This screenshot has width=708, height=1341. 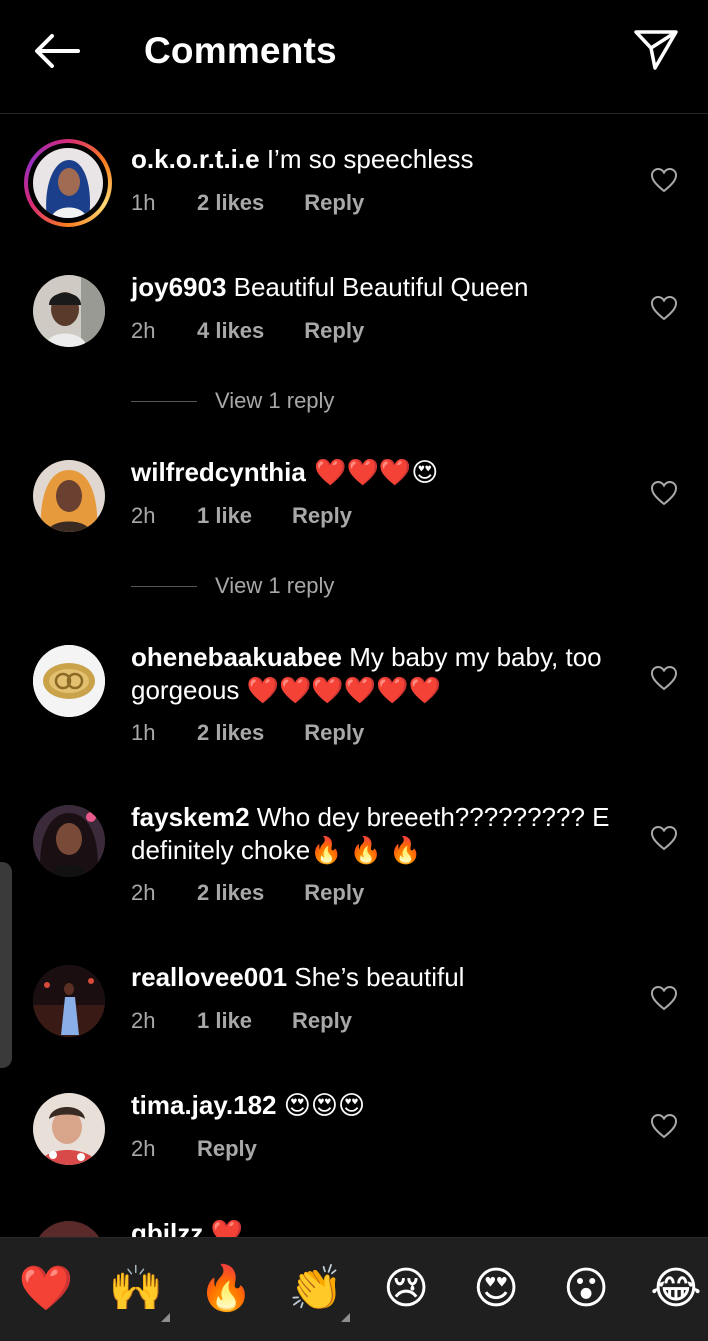 I want to click on comment-body: 😍😍😍, so click(x=321, y=1105).